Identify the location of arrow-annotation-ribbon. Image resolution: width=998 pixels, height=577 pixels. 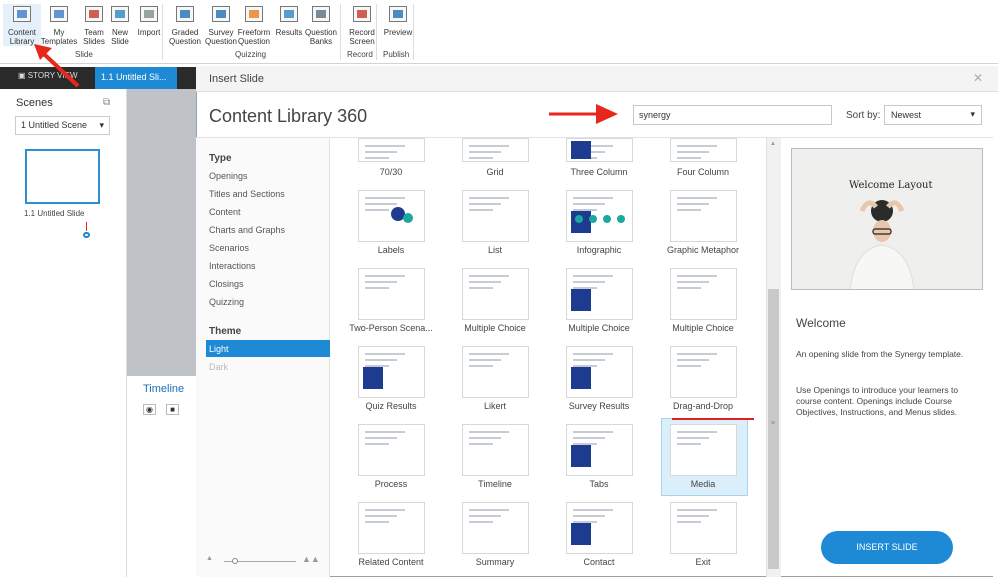
(57, 66).